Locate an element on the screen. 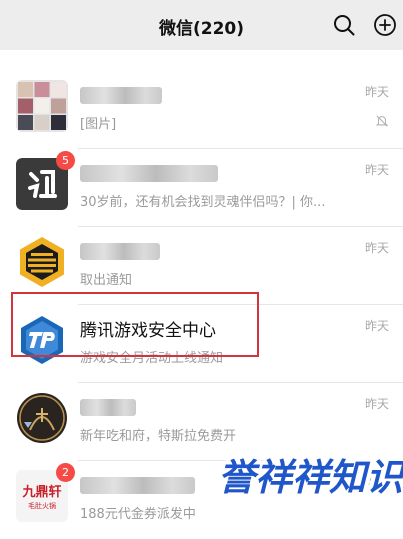  group-avatar-grid is located at coordinates (42, 106).